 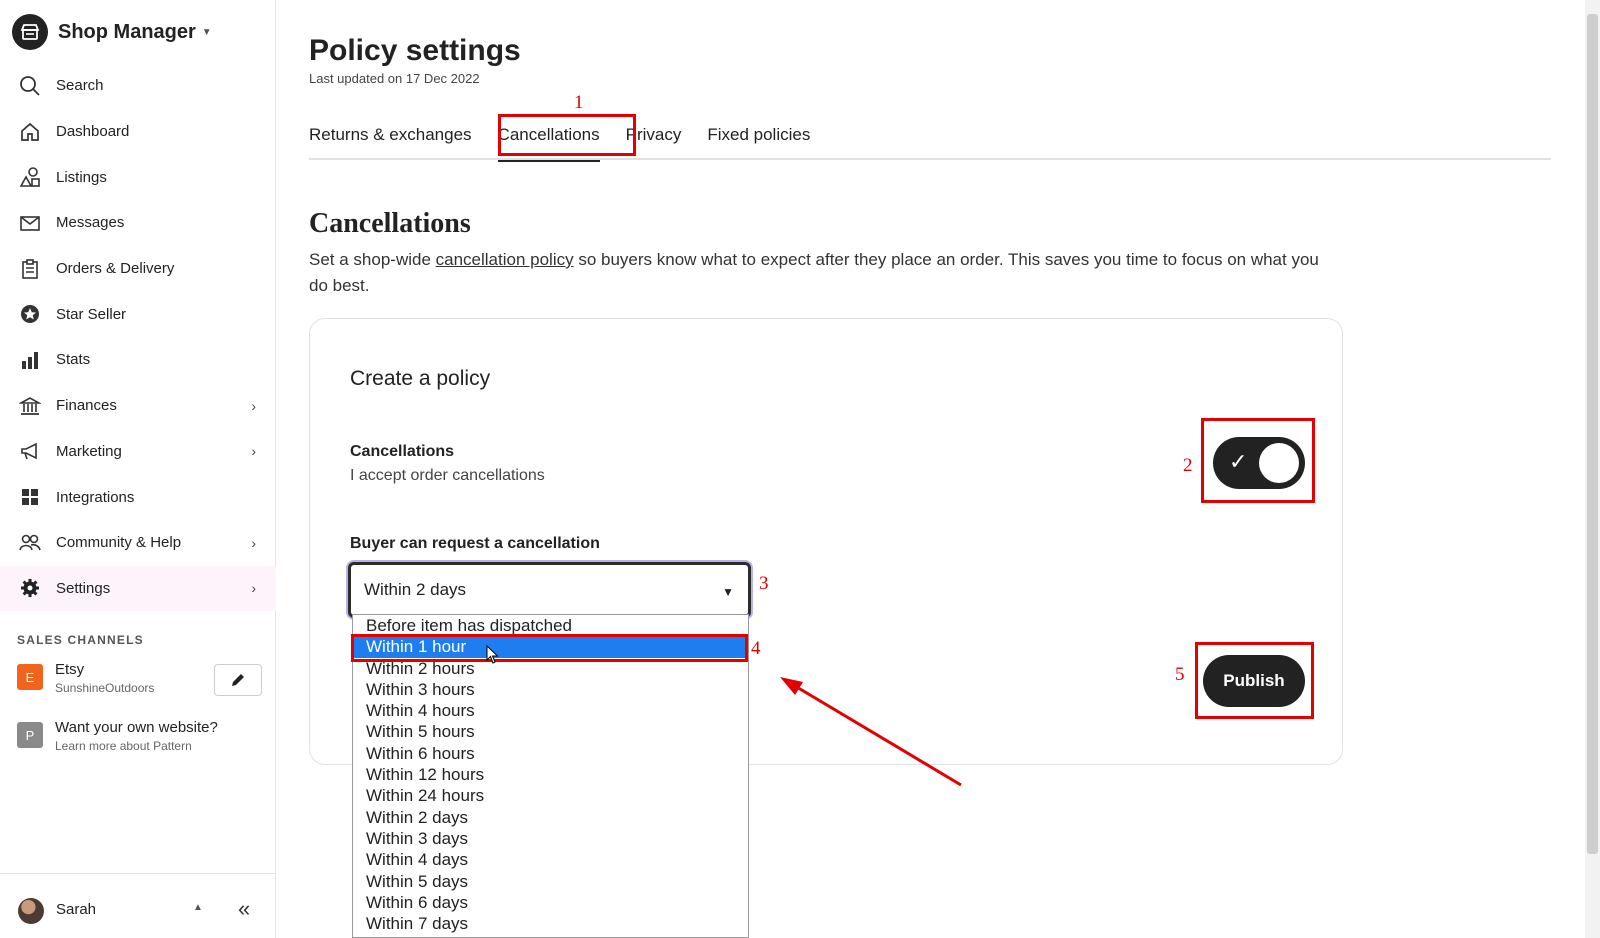 What do you see at coordinates (119, 543) in the screenshot?
I see `sidebar-item-label: Community & Help` at bounding box center [119, 543].